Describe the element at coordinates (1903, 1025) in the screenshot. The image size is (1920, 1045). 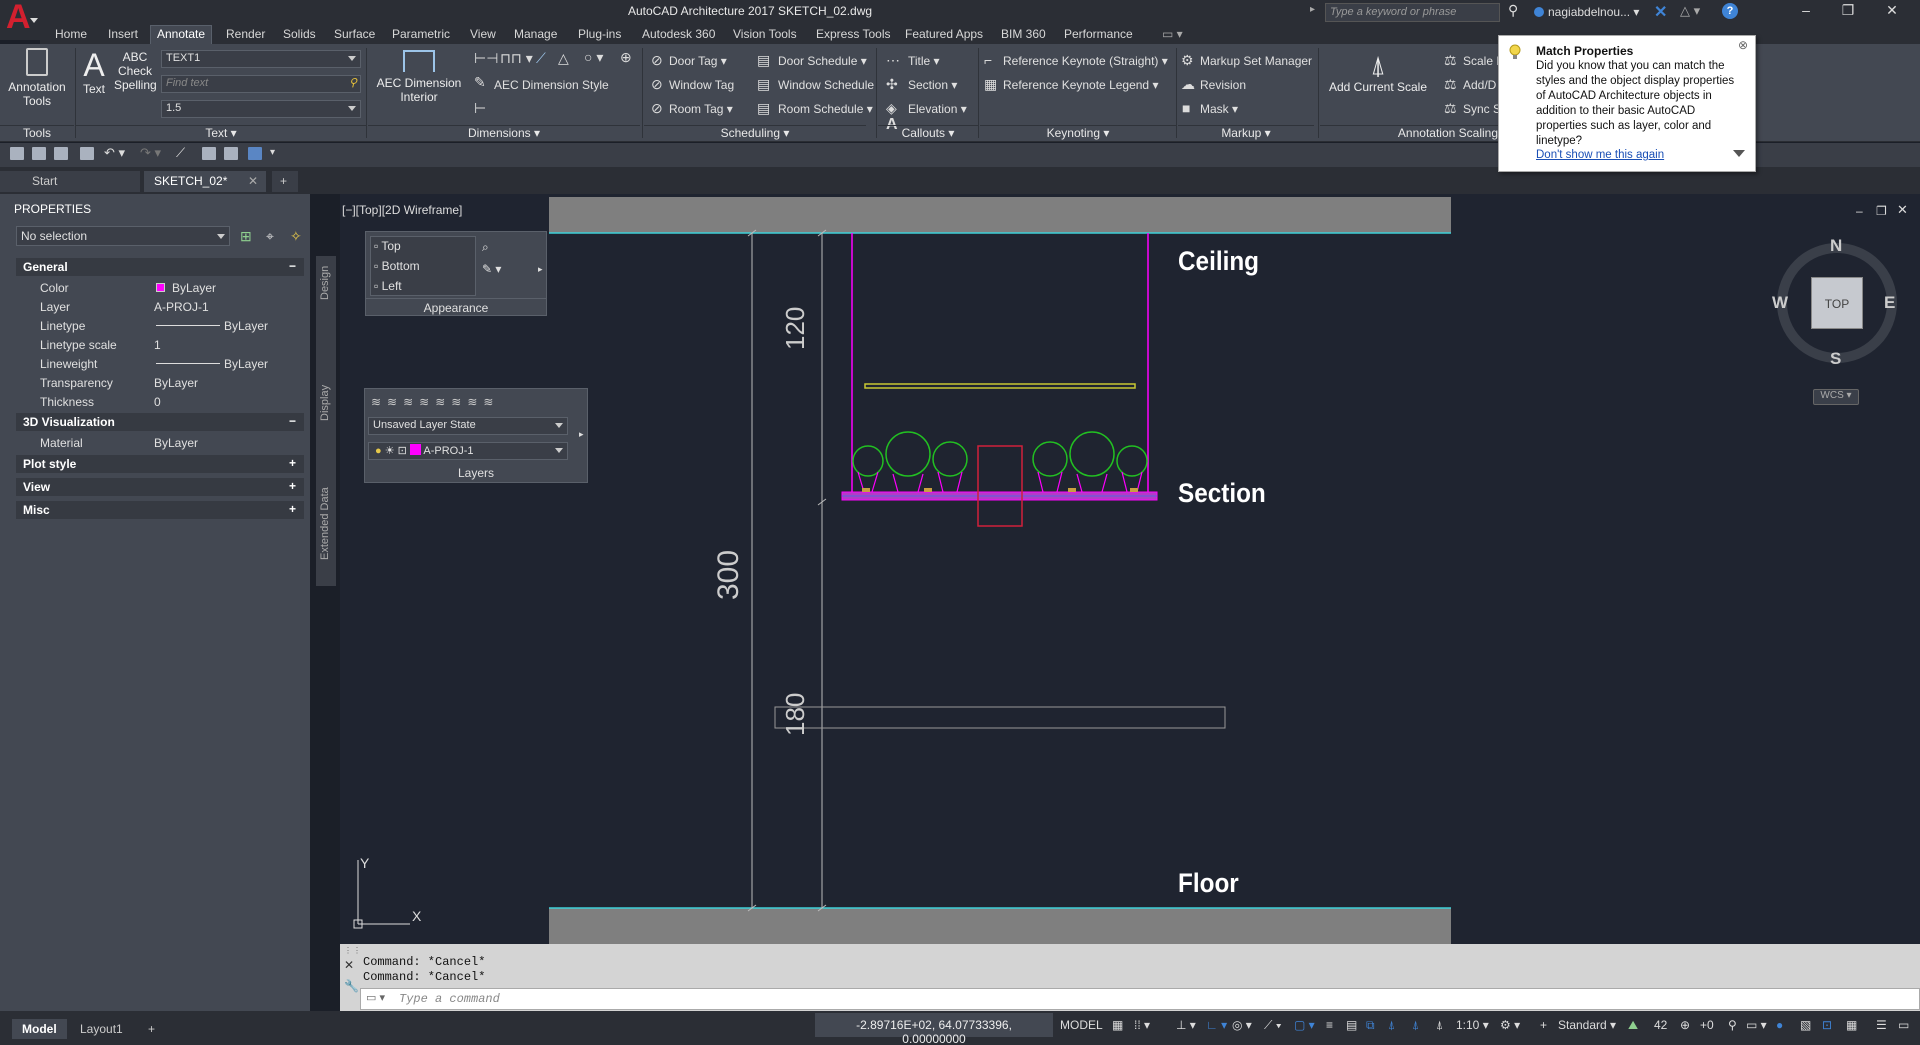
I see `fullscreen-icon: ▭` at that location.